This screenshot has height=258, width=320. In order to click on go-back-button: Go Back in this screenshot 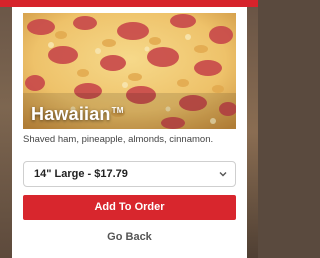, I will do `click(129, 237)`.